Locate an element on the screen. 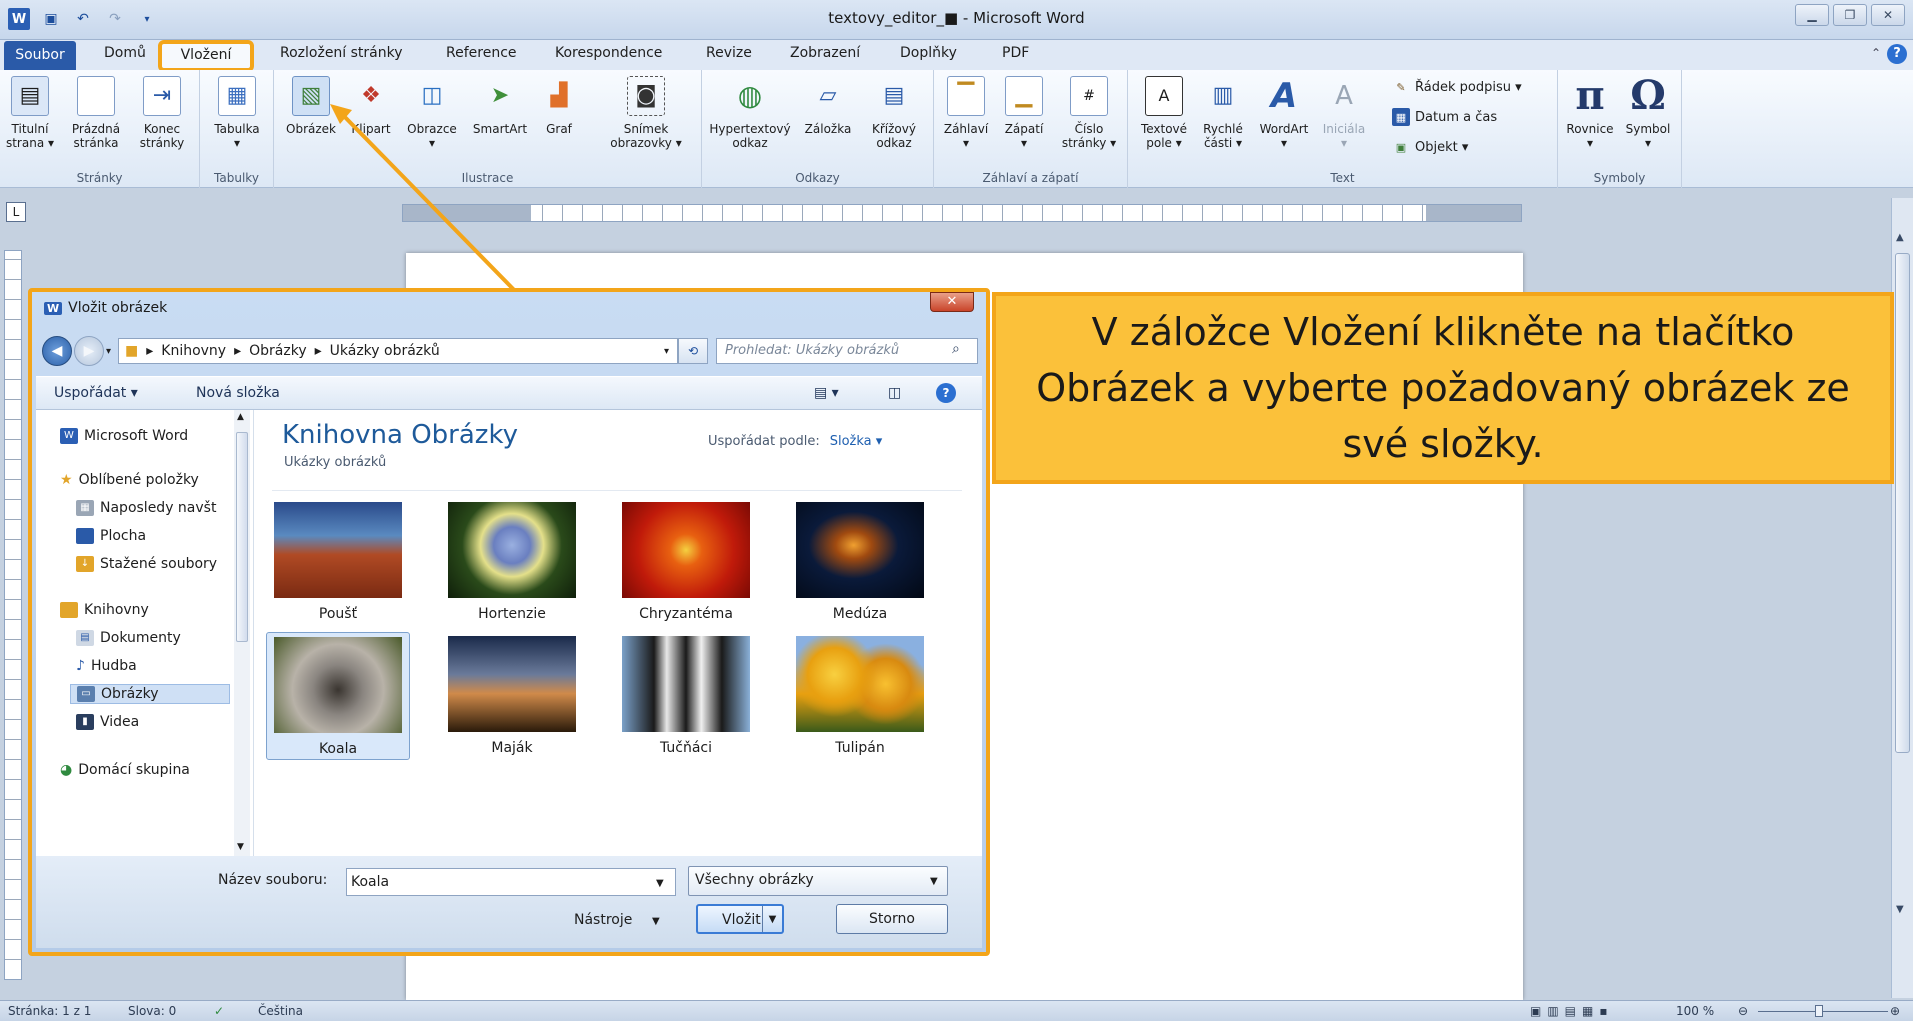  nav-item-videos: ▮ Videa is located at coordinates (107, 722).